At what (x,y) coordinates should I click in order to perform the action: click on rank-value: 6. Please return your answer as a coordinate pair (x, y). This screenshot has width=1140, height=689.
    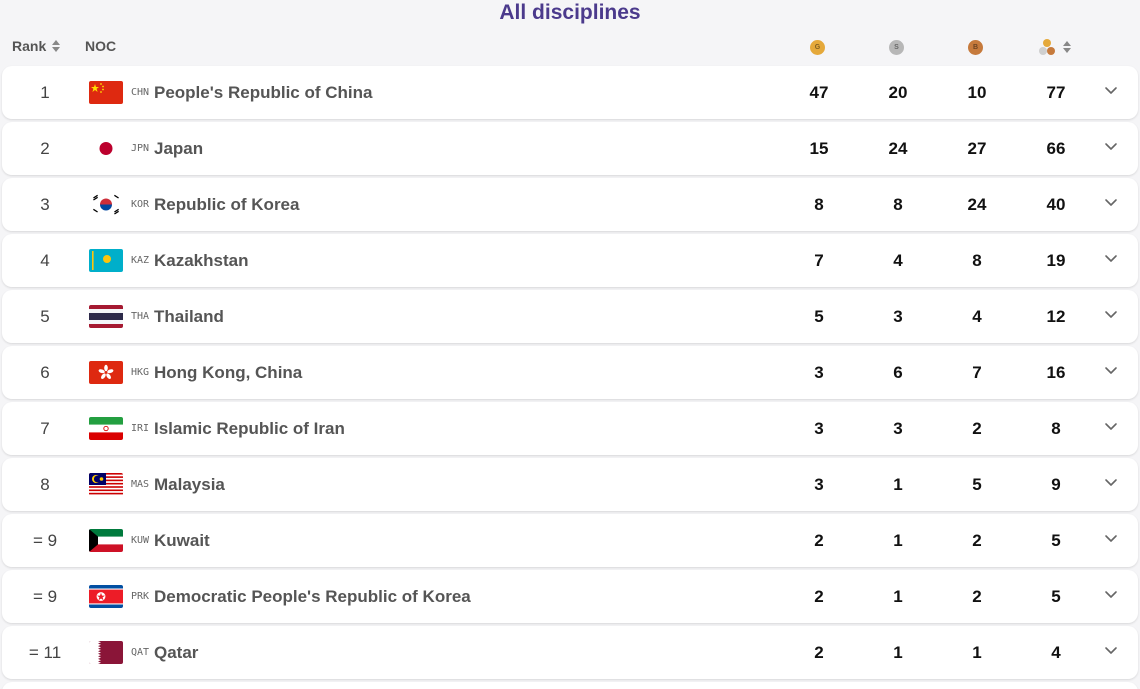
    Looking at the image, I should click on (45, 372).